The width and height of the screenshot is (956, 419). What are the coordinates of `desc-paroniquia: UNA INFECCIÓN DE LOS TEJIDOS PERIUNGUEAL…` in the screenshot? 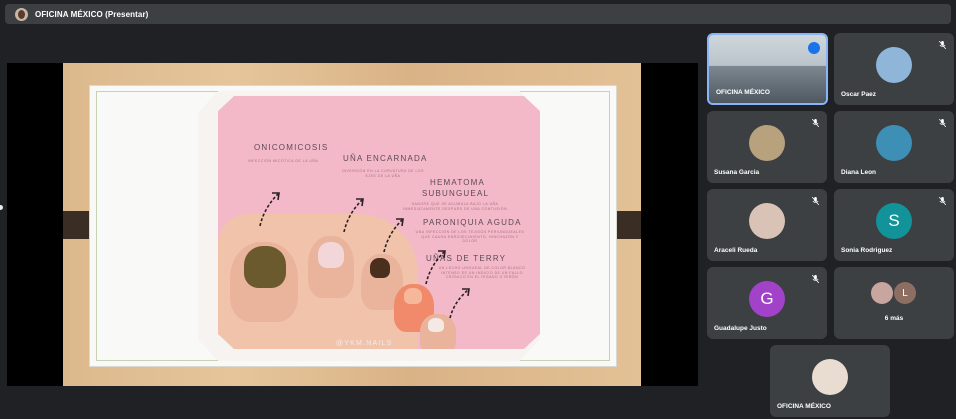 It's located at (470, 236).